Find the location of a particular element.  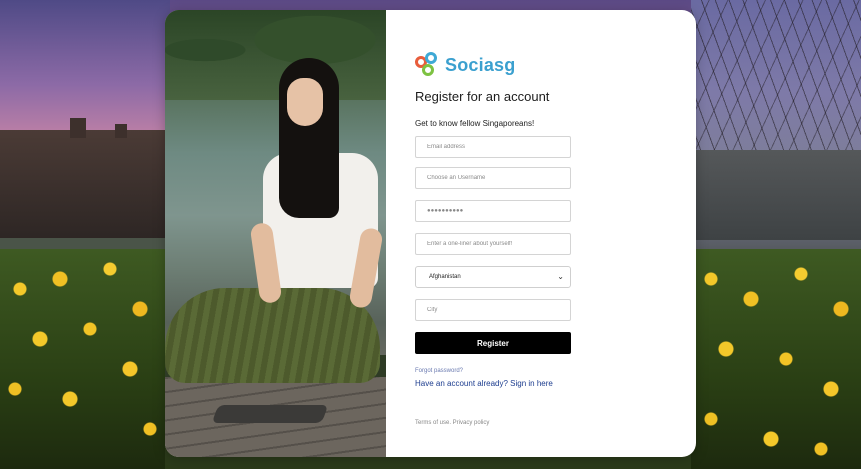

country-select: Afghanistan ⌄ is located at coordinates (493, 277).